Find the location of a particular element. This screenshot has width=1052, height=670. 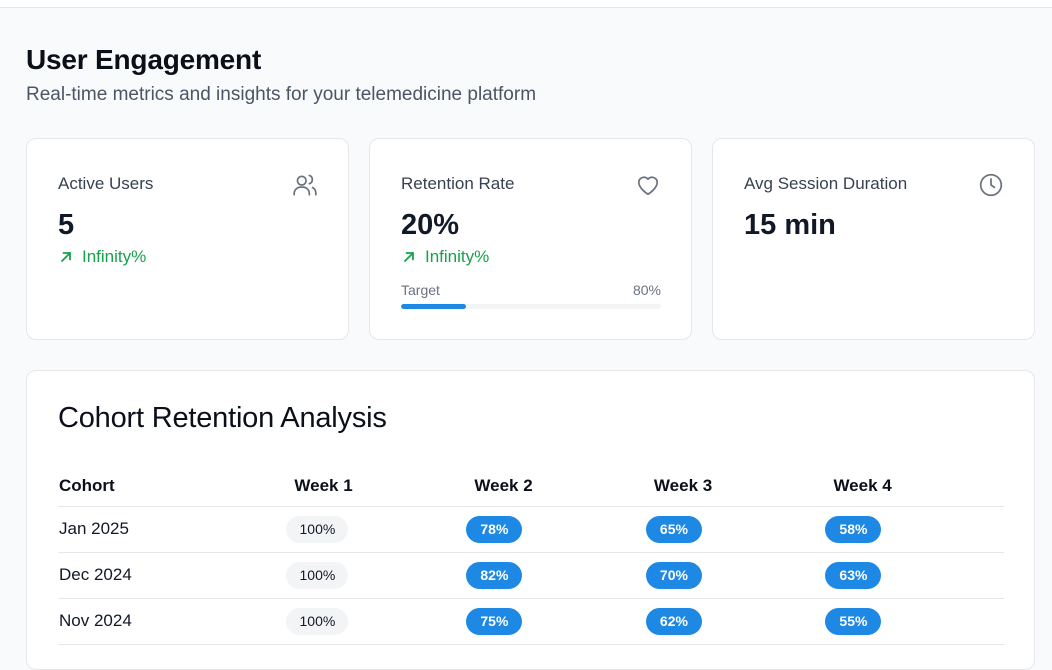

retention-pill: 62% is located at coordinates (673, 621).